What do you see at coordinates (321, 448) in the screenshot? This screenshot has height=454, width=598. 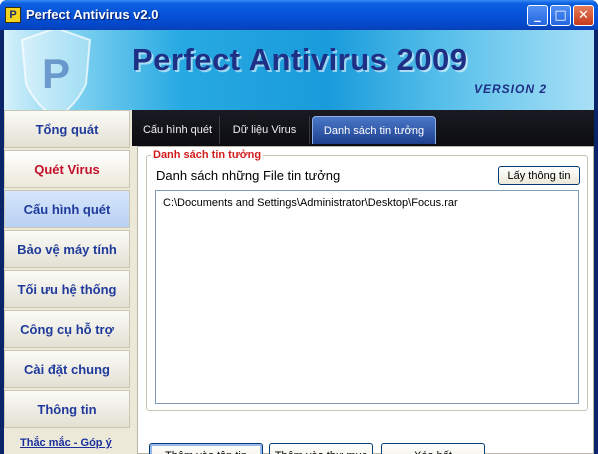 I see `add-folder-button: Thêm vào thư mục` at bounding box center [321, 448].